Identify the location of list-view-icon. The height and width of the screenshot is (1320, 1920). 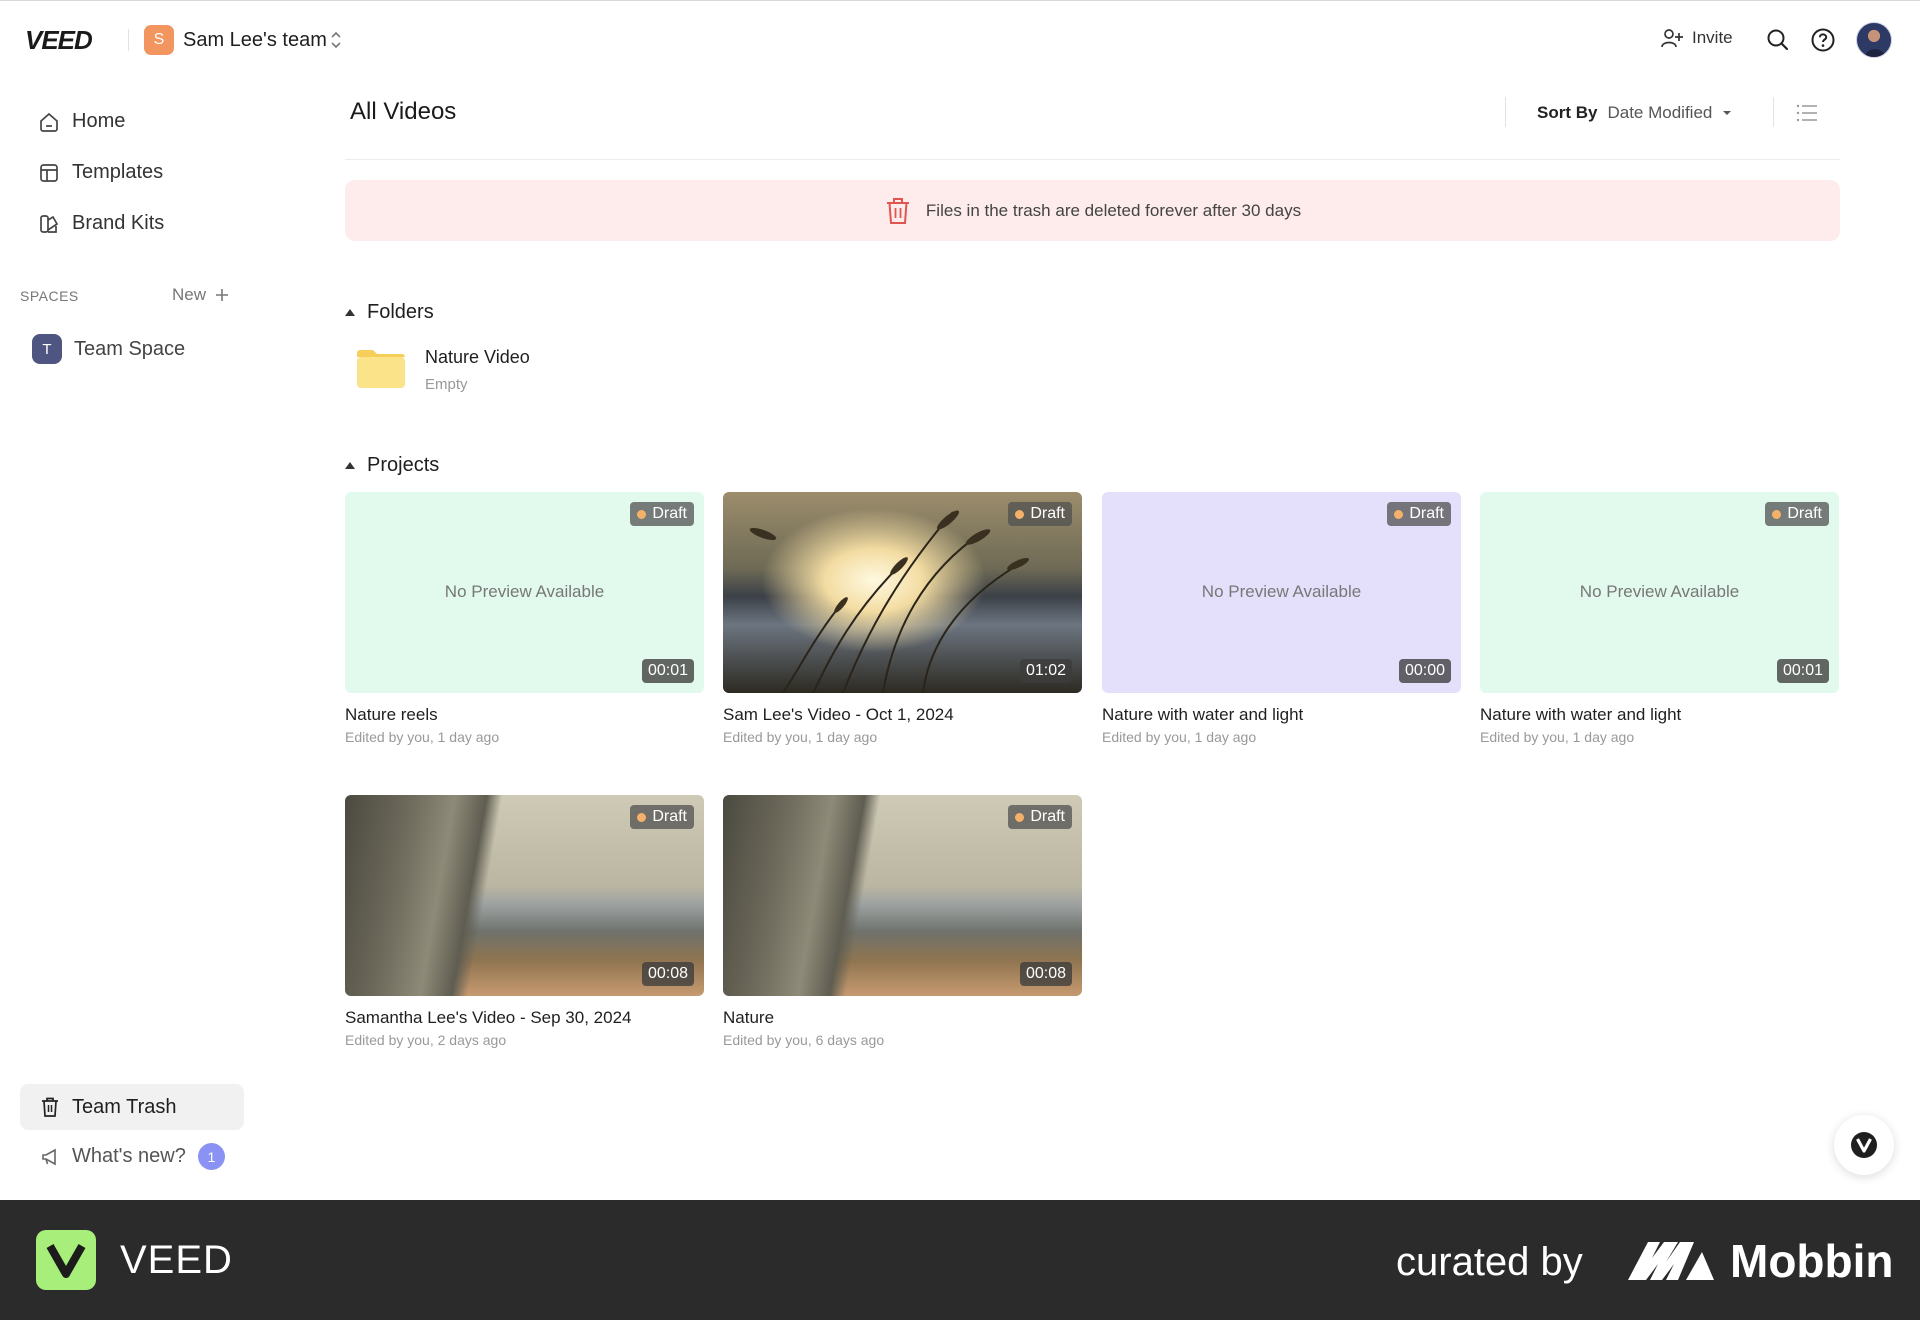
(1807, 113).